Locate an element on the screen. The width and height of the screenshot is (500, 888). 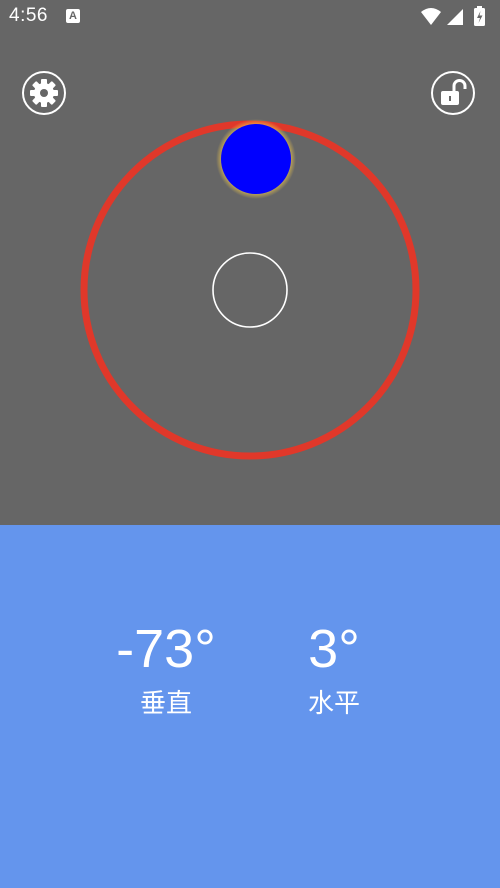
level-bubble is located at coordinates (256, 159).